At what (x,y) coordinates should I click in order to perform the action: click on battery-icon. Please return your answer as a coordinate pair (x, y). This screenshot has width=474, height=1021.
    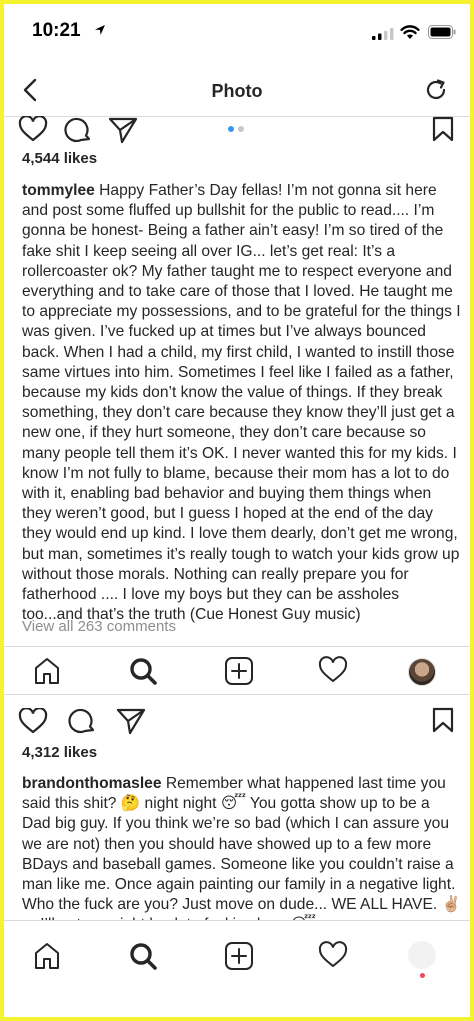
    Looking at the image, I should click on (442, 32).